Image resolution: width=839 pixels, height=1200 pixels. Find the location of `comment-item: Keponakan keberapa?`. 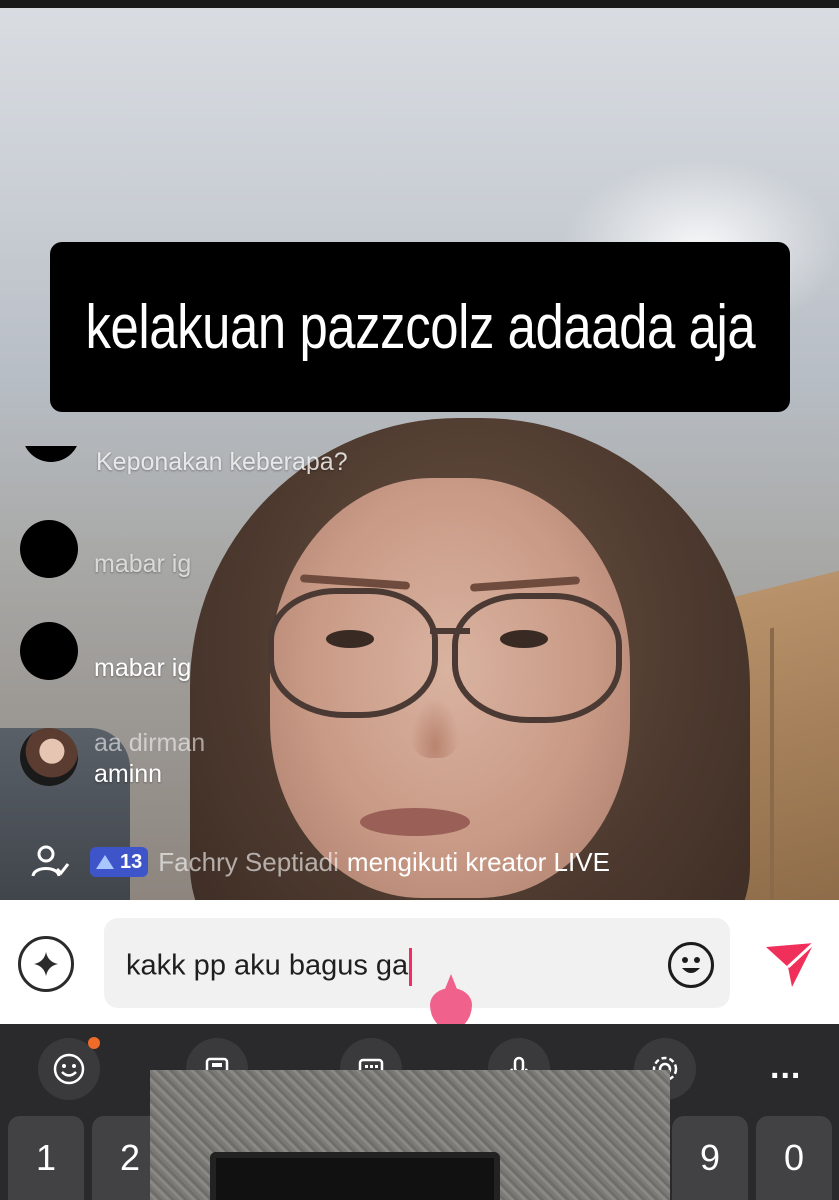

comment-item: Keponakan keberapa? is located at coordinates (185, 460).